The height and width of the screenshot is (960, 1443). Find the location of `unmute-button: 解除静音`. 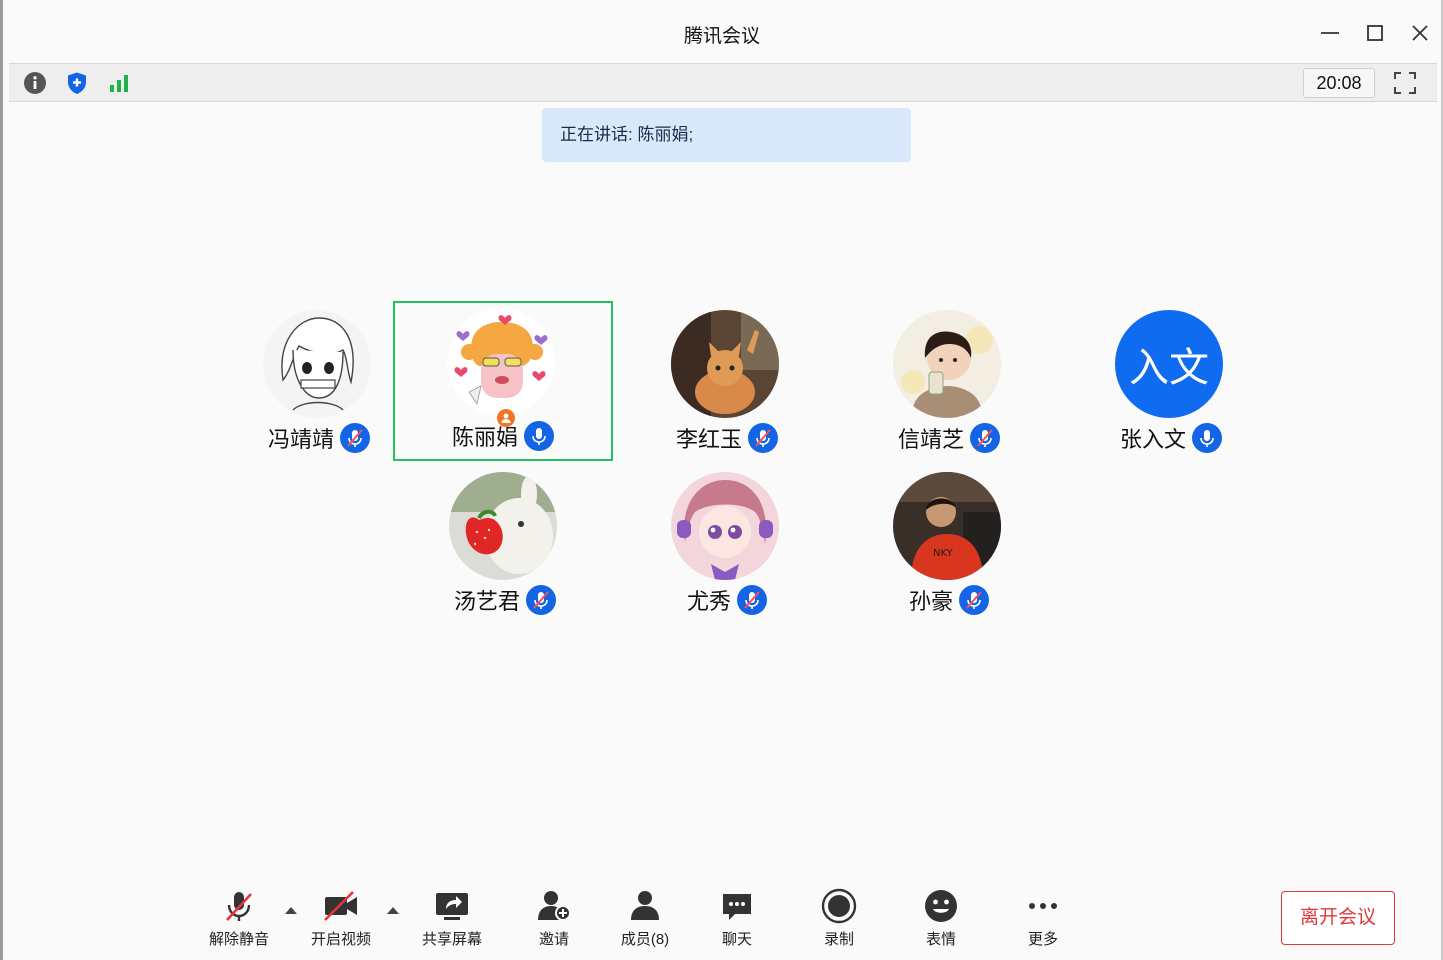

unmute-button: 解除静音 is located at coordinates (239, 919).